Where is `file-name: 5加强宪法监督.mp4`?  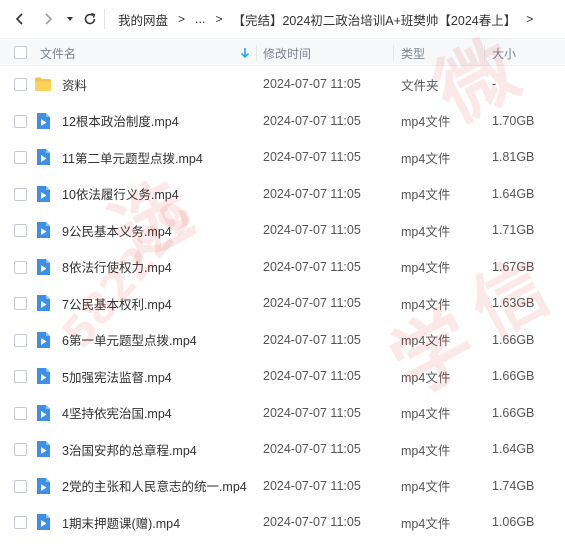 file-name: 5加强宪法监督.mp4 is located at coordinates (117, 376).